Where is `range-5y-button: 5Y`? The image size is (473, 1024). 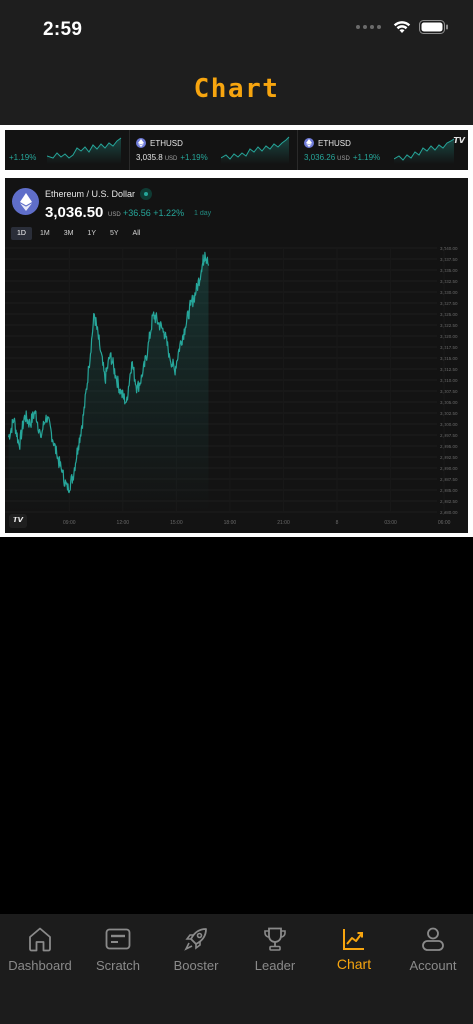 range-5y-button: 5Y is located at coordinates (114, 233).